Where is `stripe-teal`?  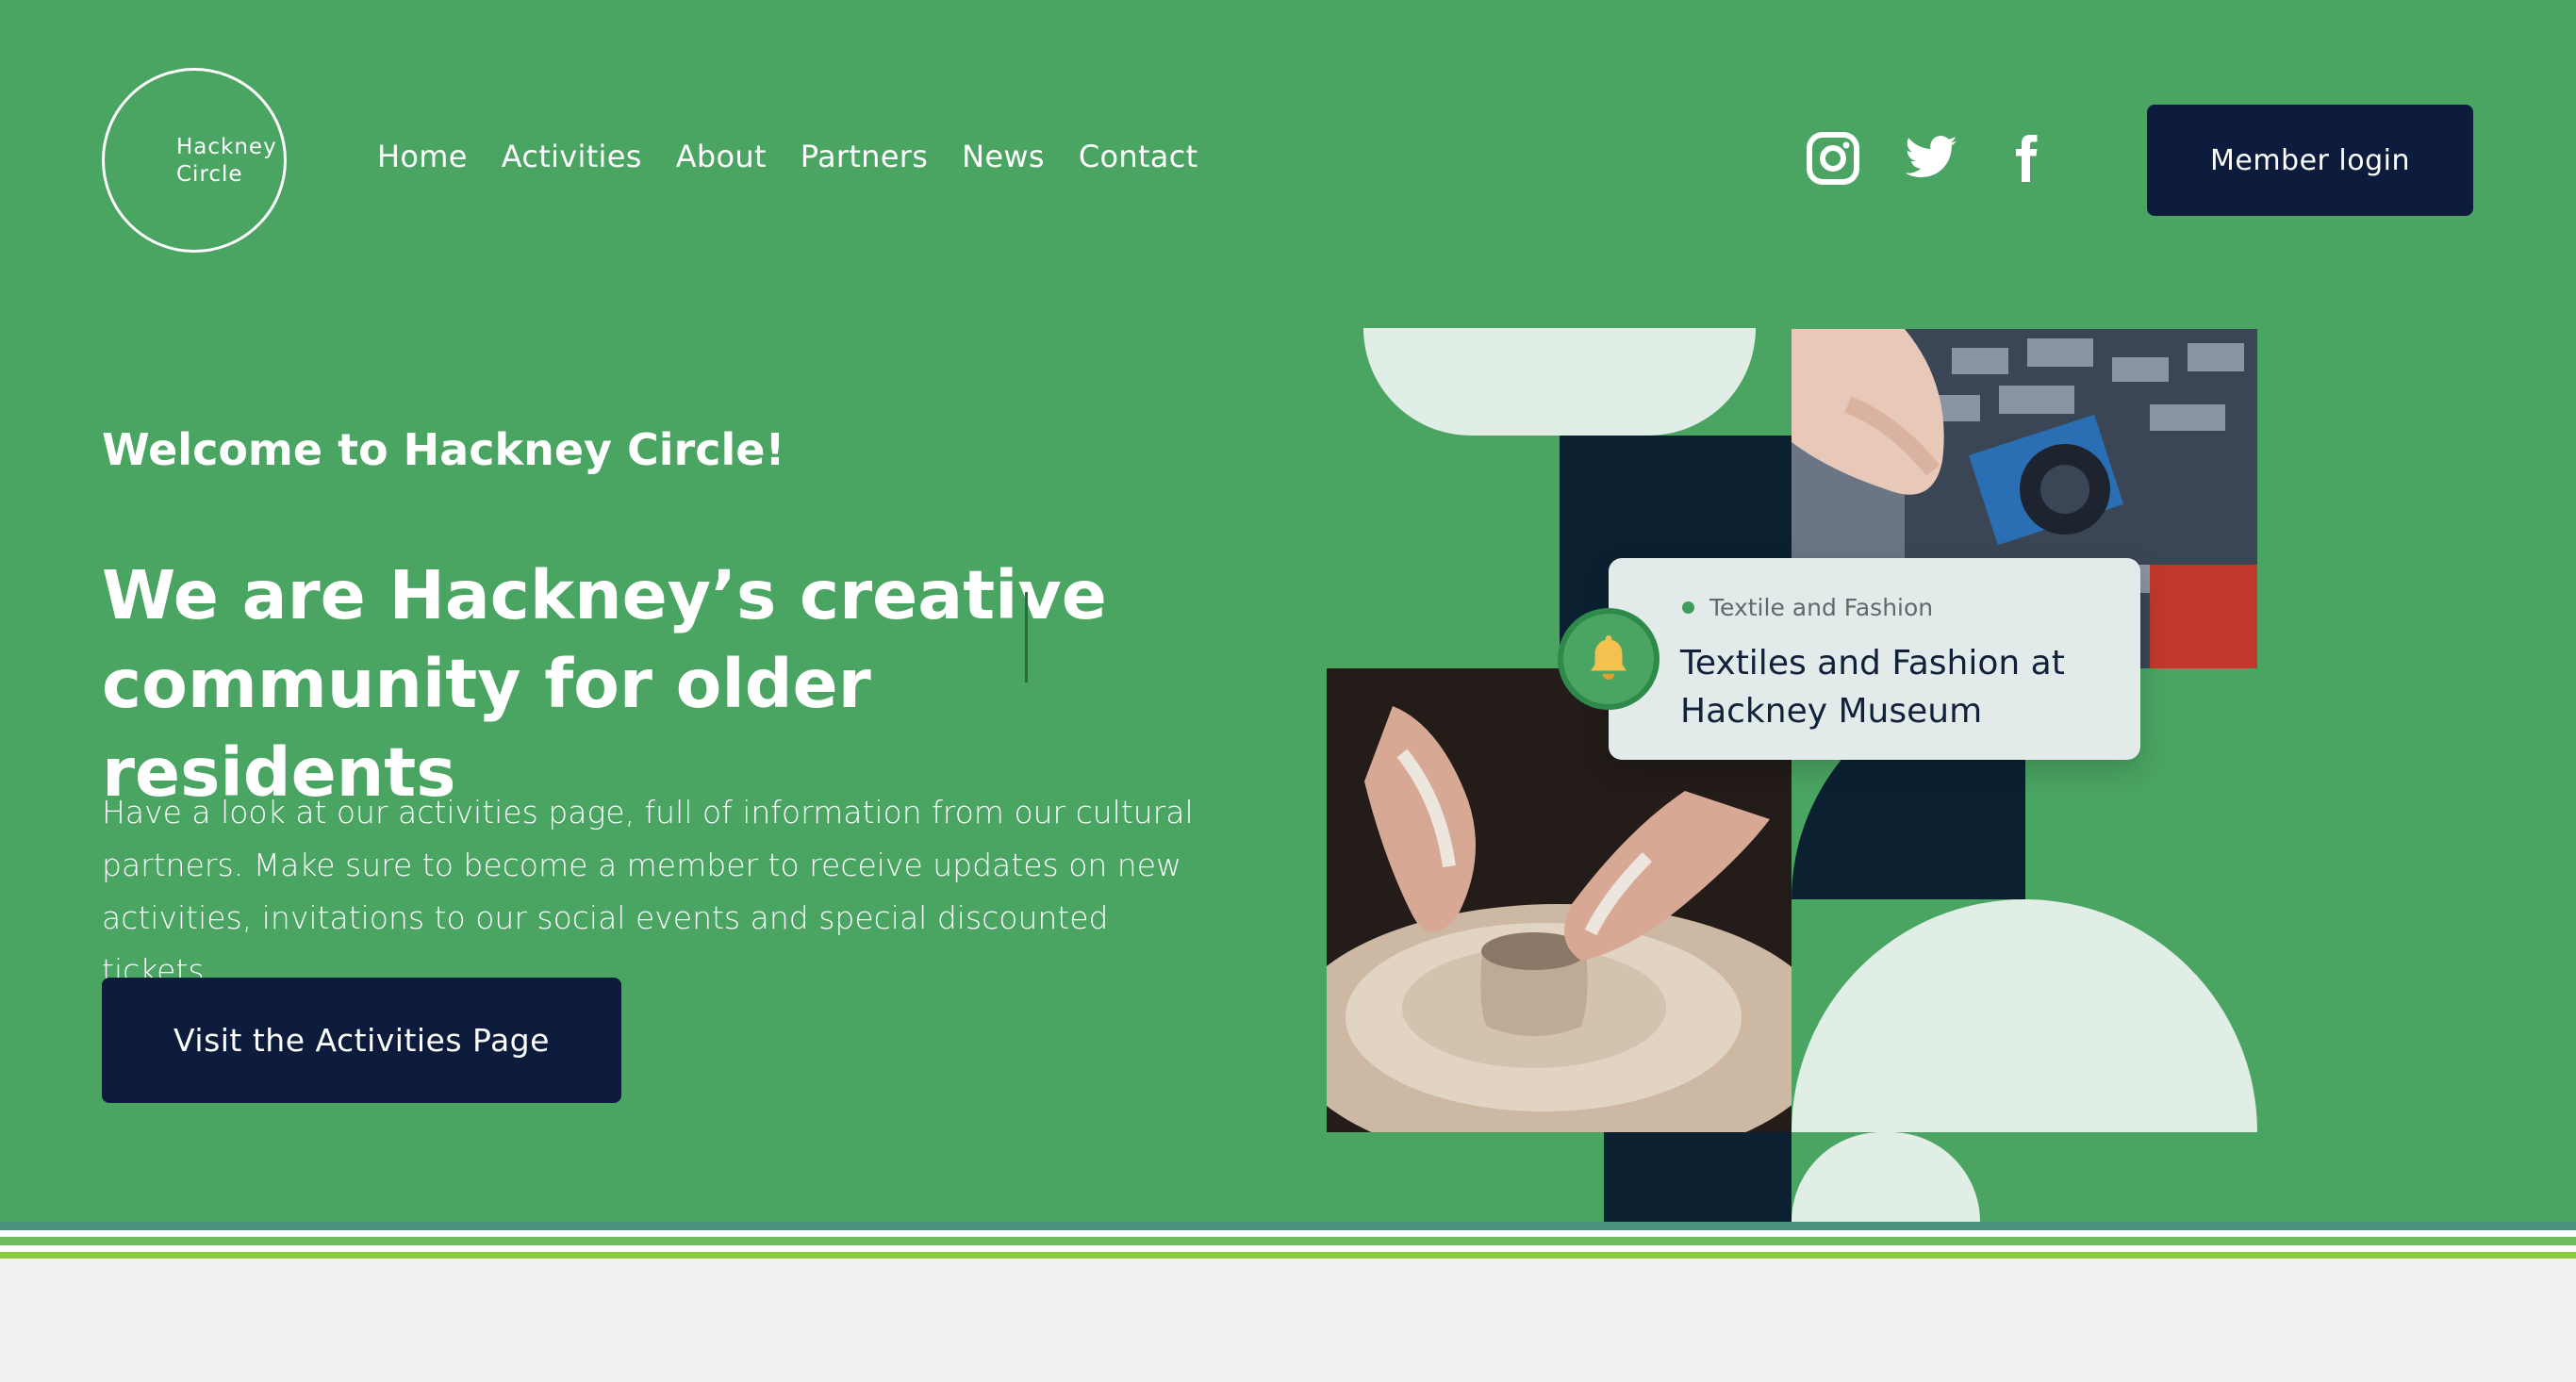
stripe-teal is located at coordinates (1288, 1226).